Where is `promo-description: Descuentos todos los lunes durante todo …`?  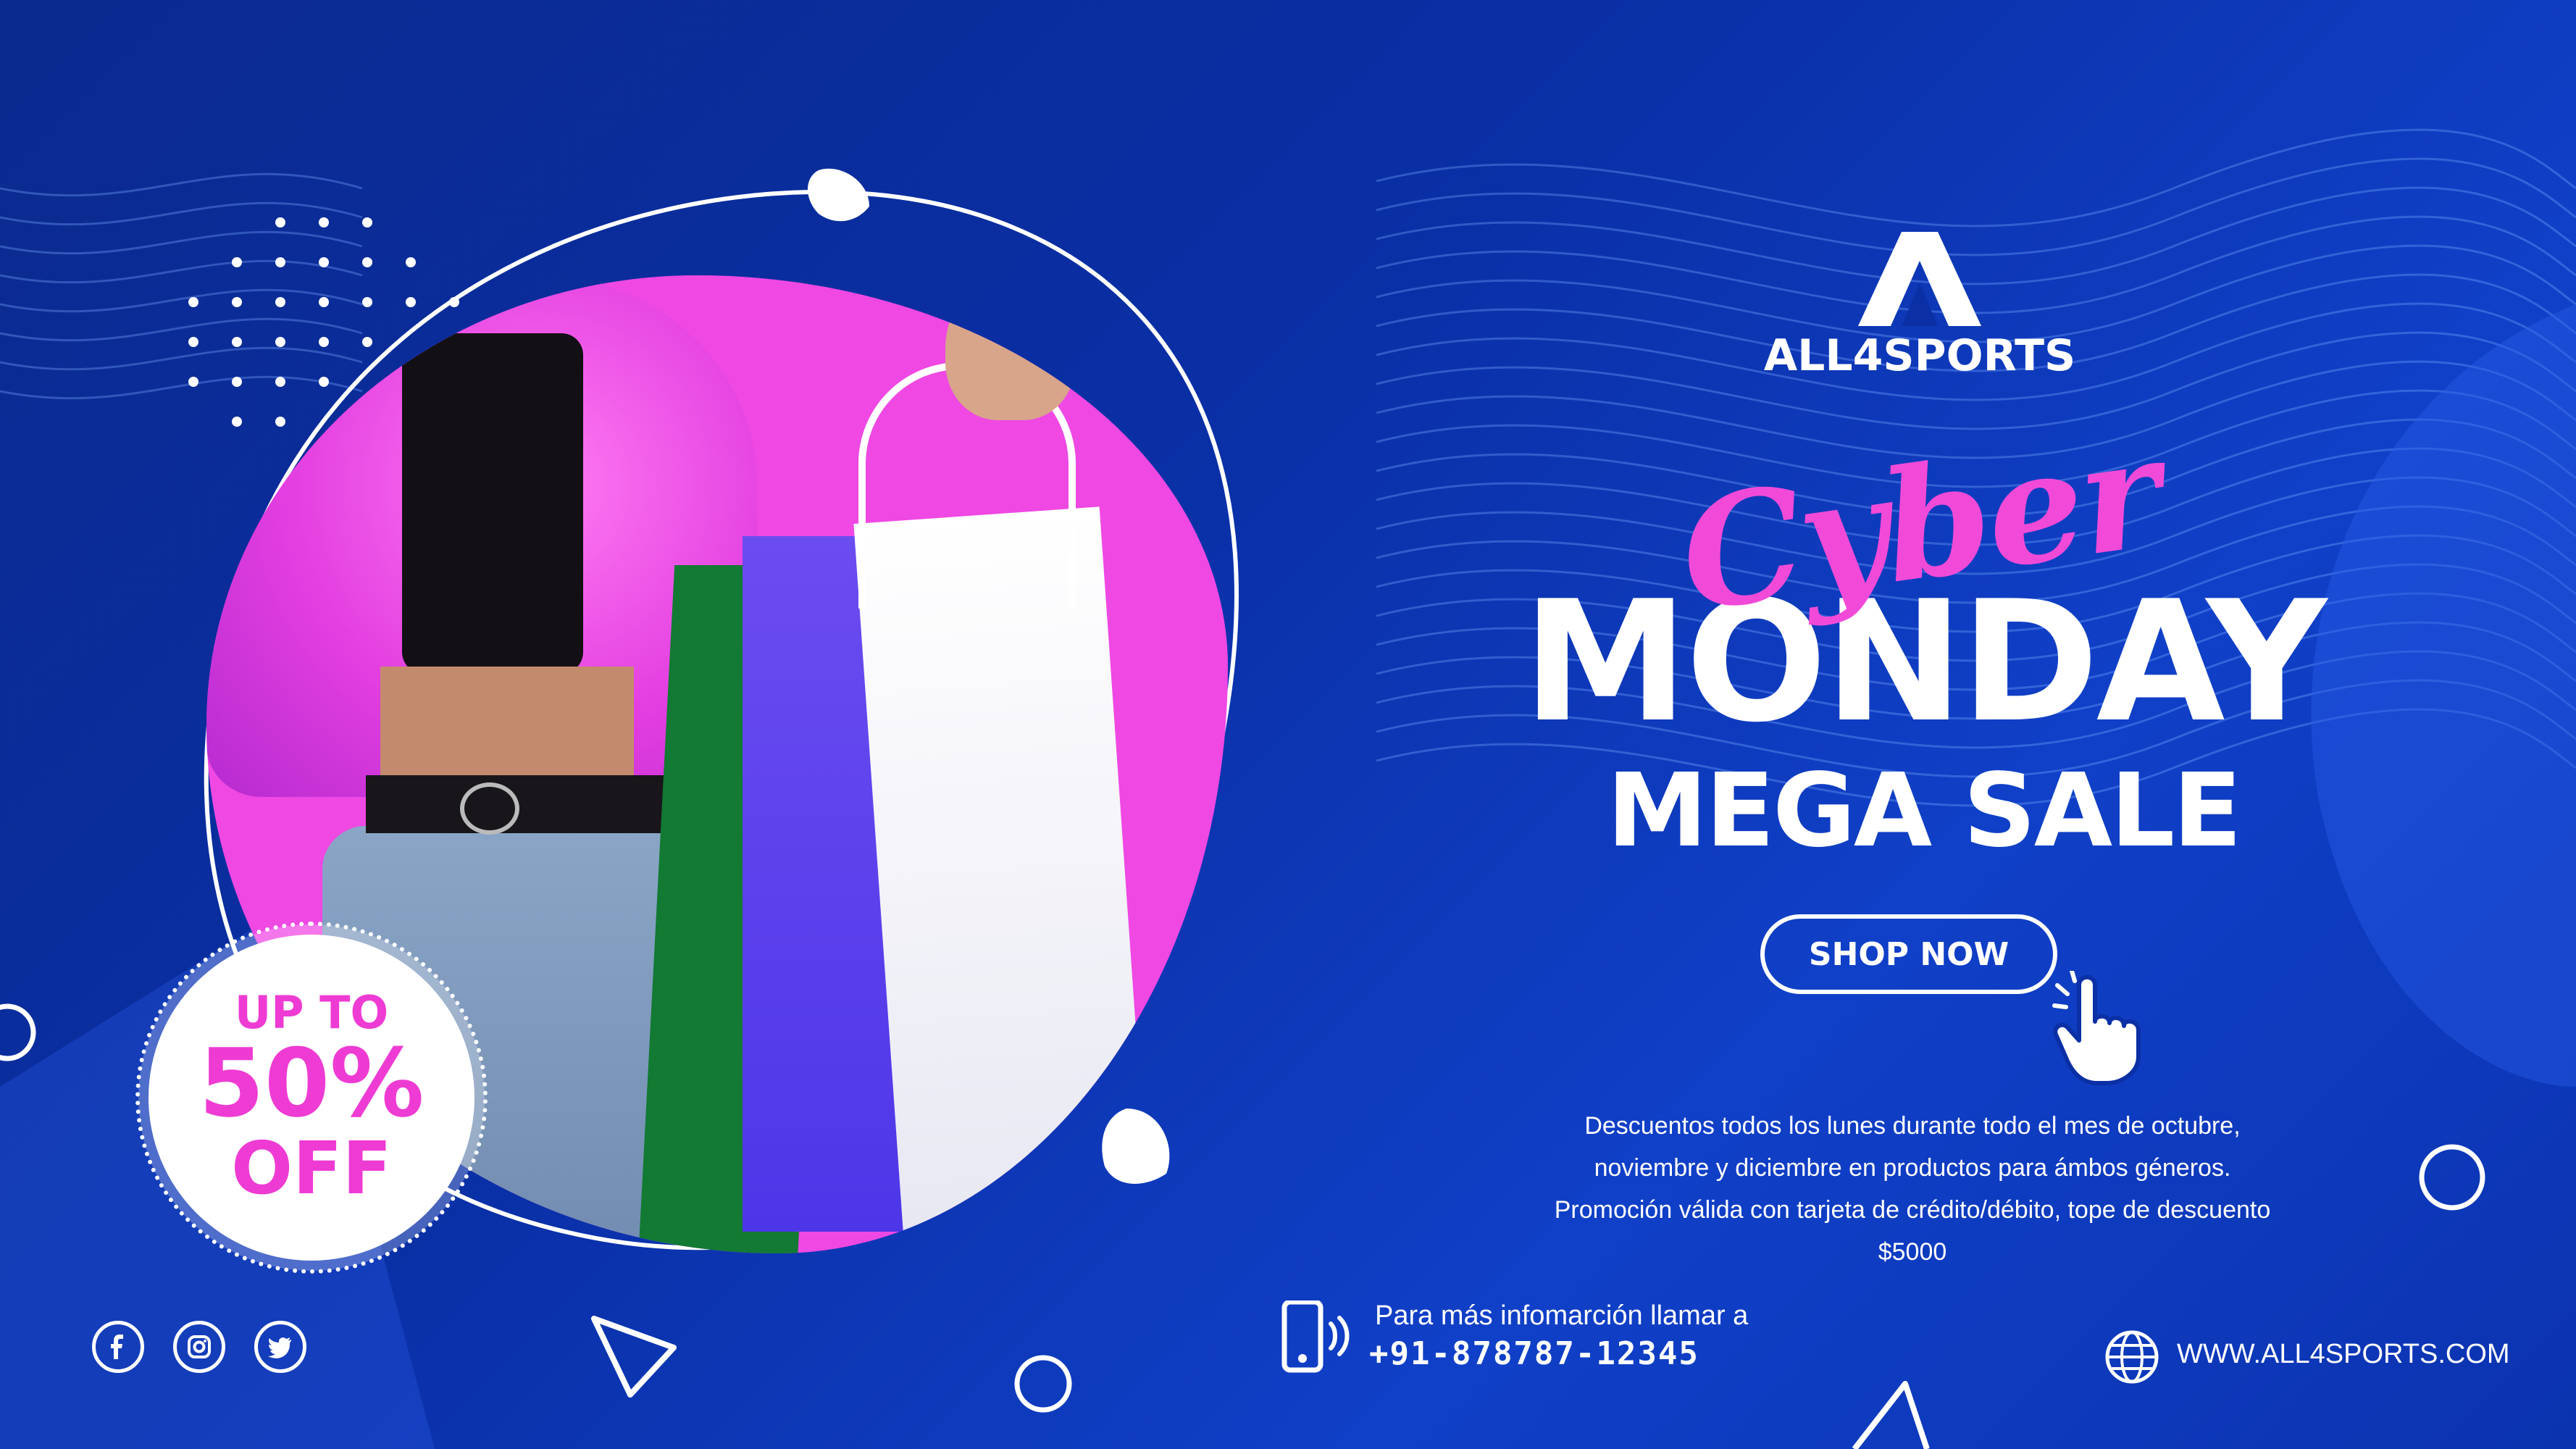 promo-description: Descuentos todos los lunes durante todo … is located at coordinates (1913, 1189).